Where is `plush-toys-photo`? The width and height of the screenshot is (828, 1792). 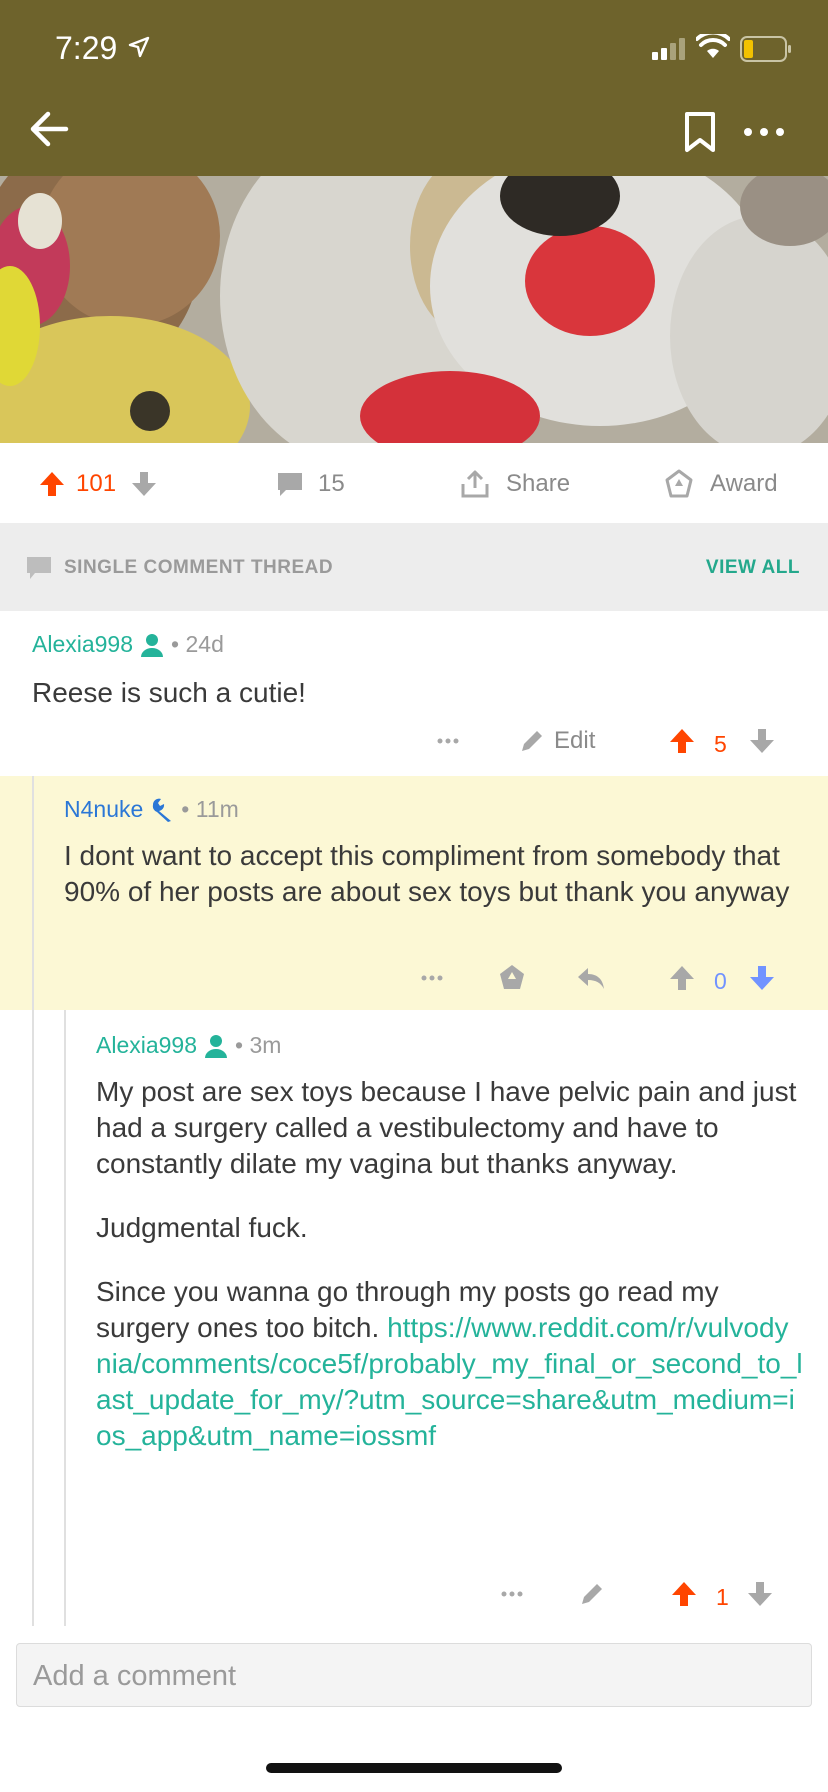 plush-toys-photo is located at coordinates (414, 309).